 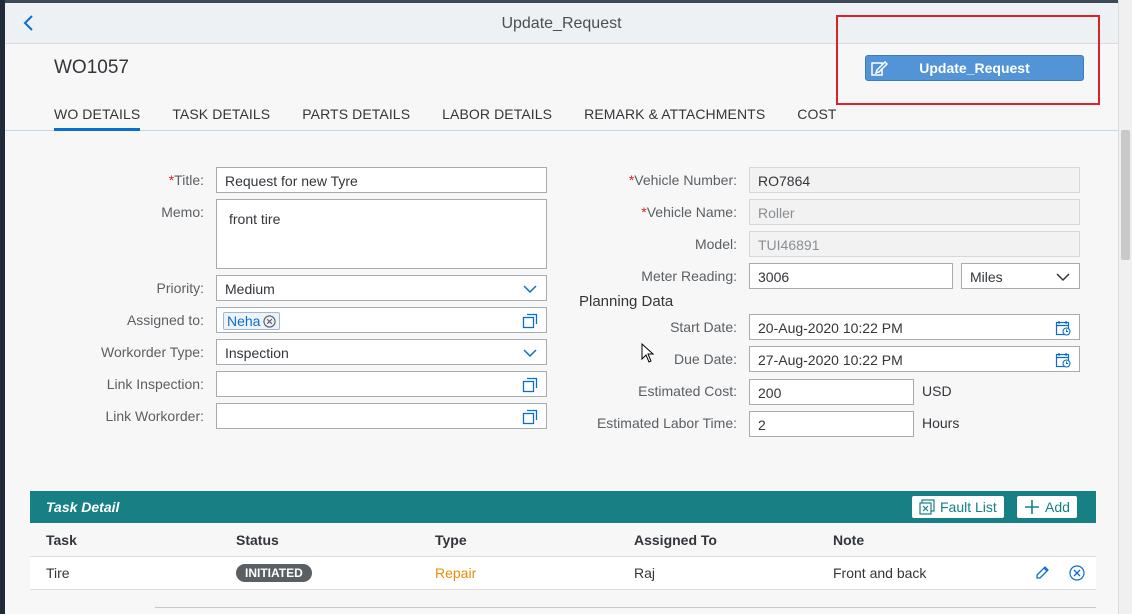 What do you see at coordinates (937, 391) in the screenshot?
I see `cost-unit: USD` at bounding box center [937, 391].